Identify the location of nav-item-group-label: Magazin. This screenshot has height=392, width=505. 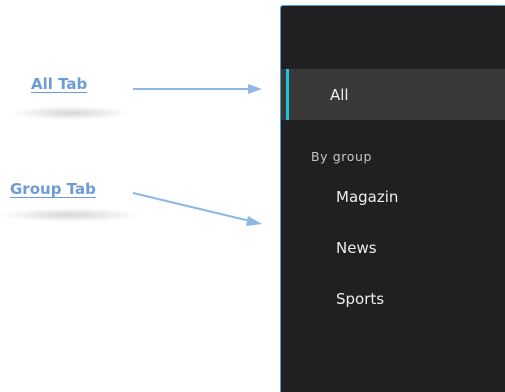
(367, 197).